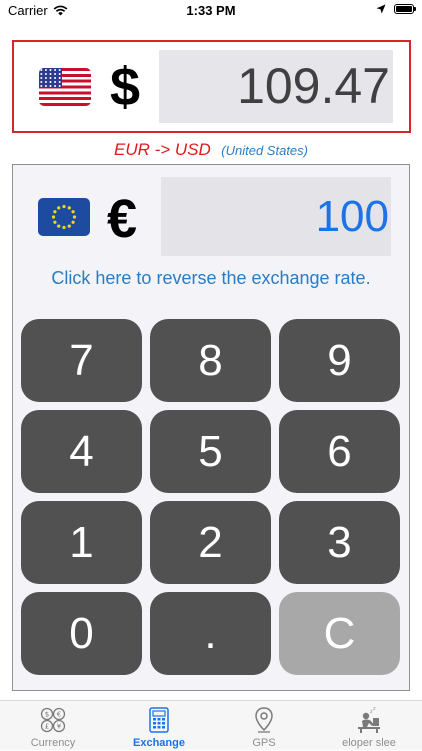 The image size is (422, 751). I want to click on location-pin-icon, so click(264, 720).